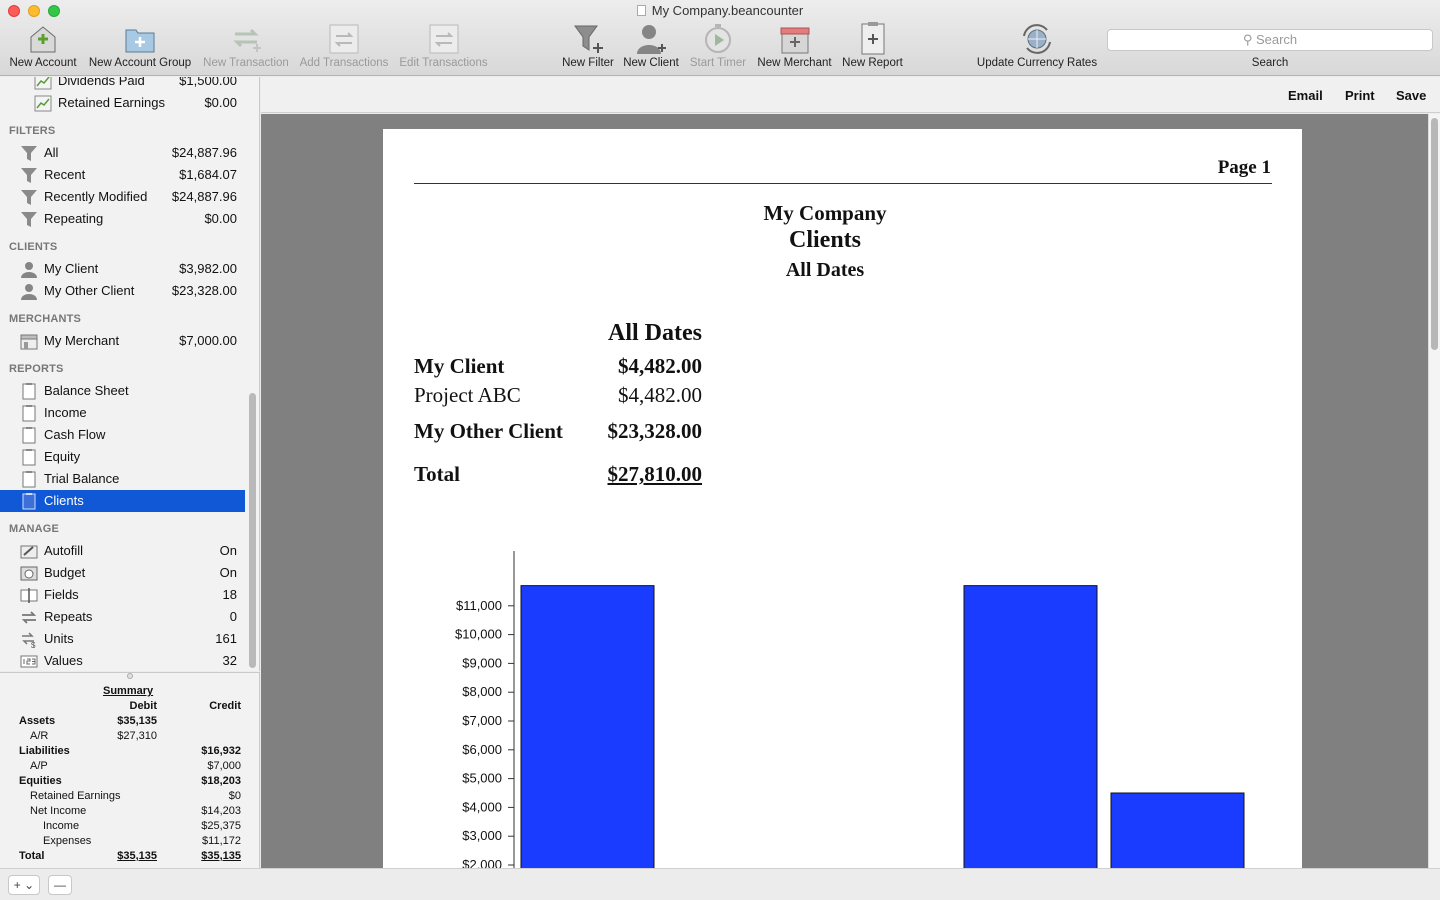 The width and height of the screenshot is (1440, 900). What do you see at coordinates (872, 38) in the screenshot?
I see `new-report-icon` at bounding box center [872, 38].